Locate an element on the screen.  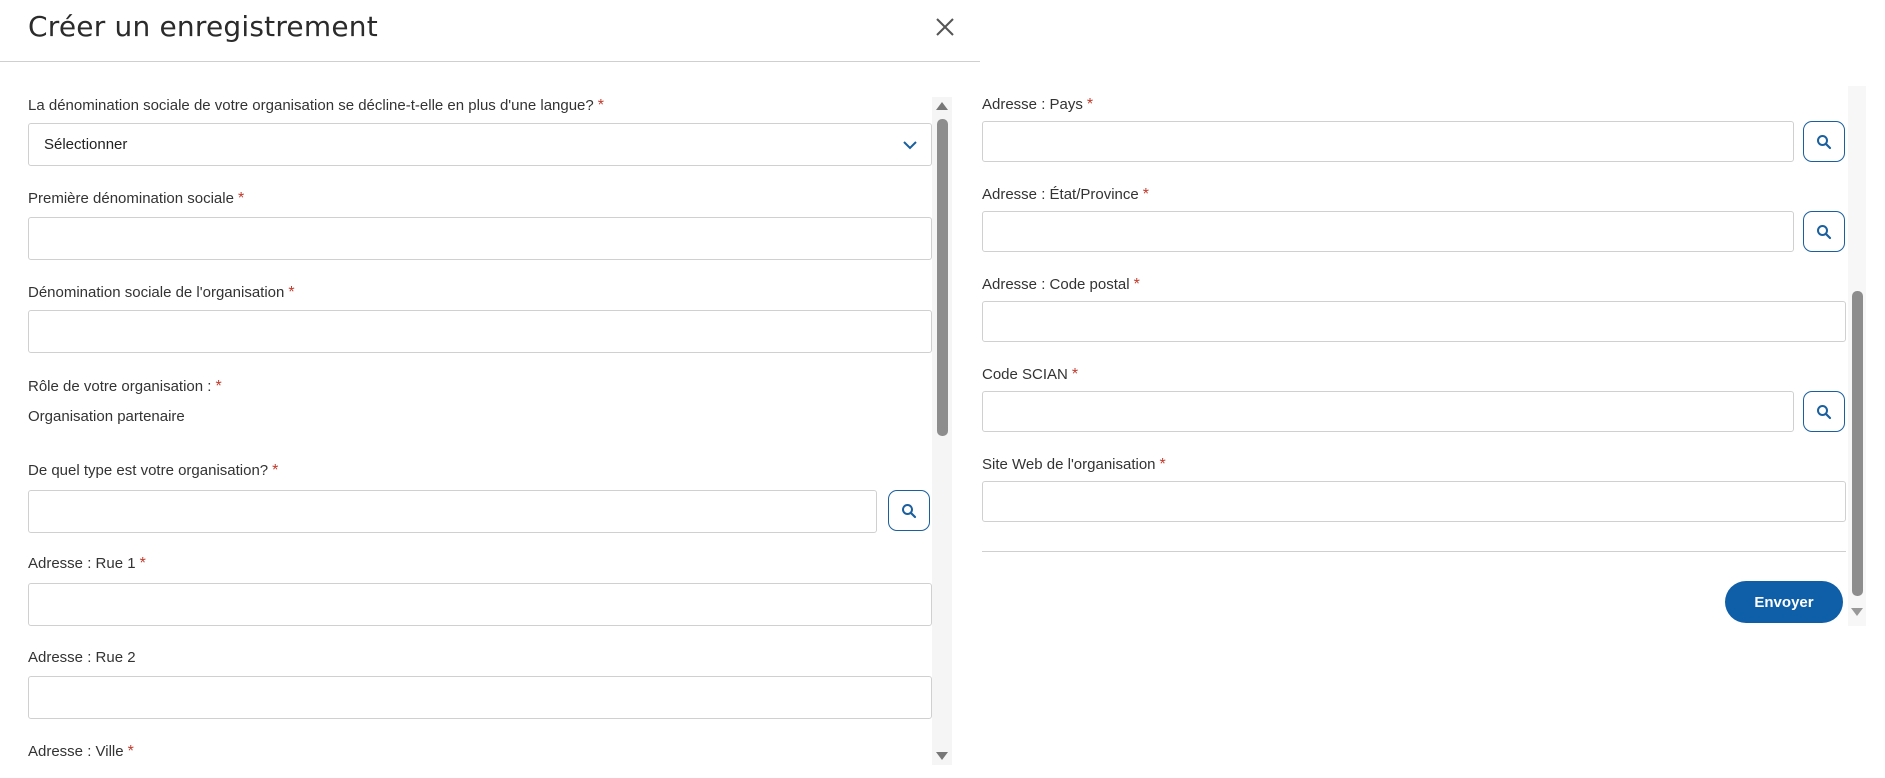
country-input is located at coordinates (1388, 141).